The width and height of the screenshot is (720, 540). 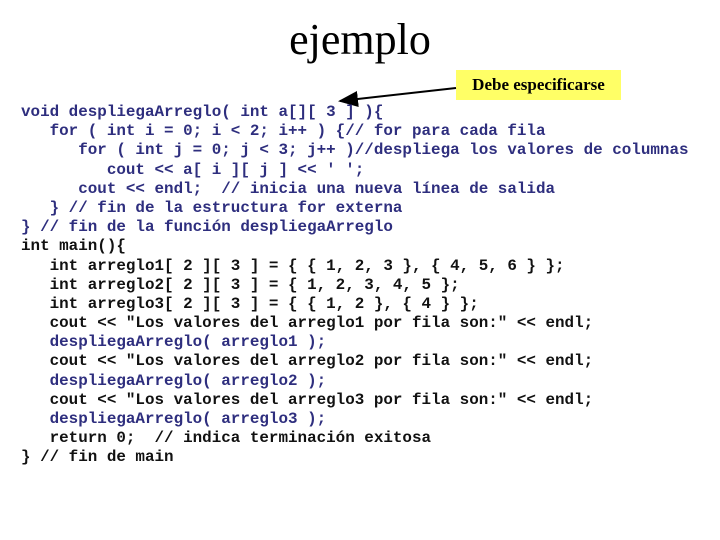 What do you see at coordinates (226, 438) in the screenshot?
I see `code-line: return 0; // indica terminación exitosa` at bounding box center [226, 438].